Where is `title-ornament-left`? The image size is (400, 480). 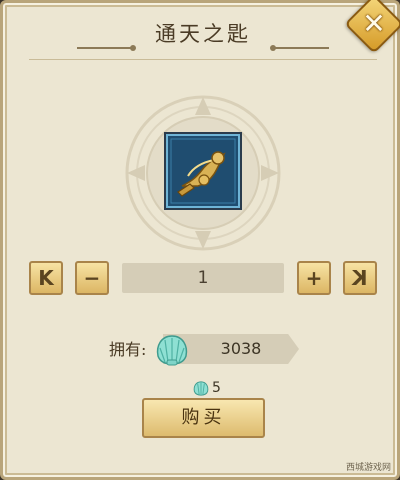
title-ornament-left is located at coordinates (106, 48).